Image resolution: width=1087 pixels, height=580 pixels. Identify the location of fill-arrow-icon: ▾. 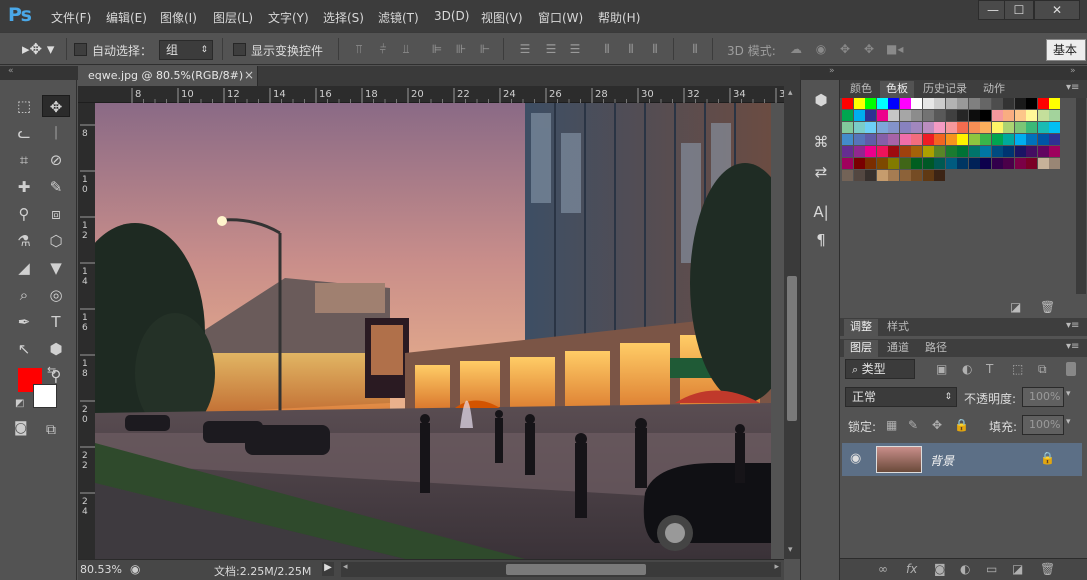
(1068, 422).